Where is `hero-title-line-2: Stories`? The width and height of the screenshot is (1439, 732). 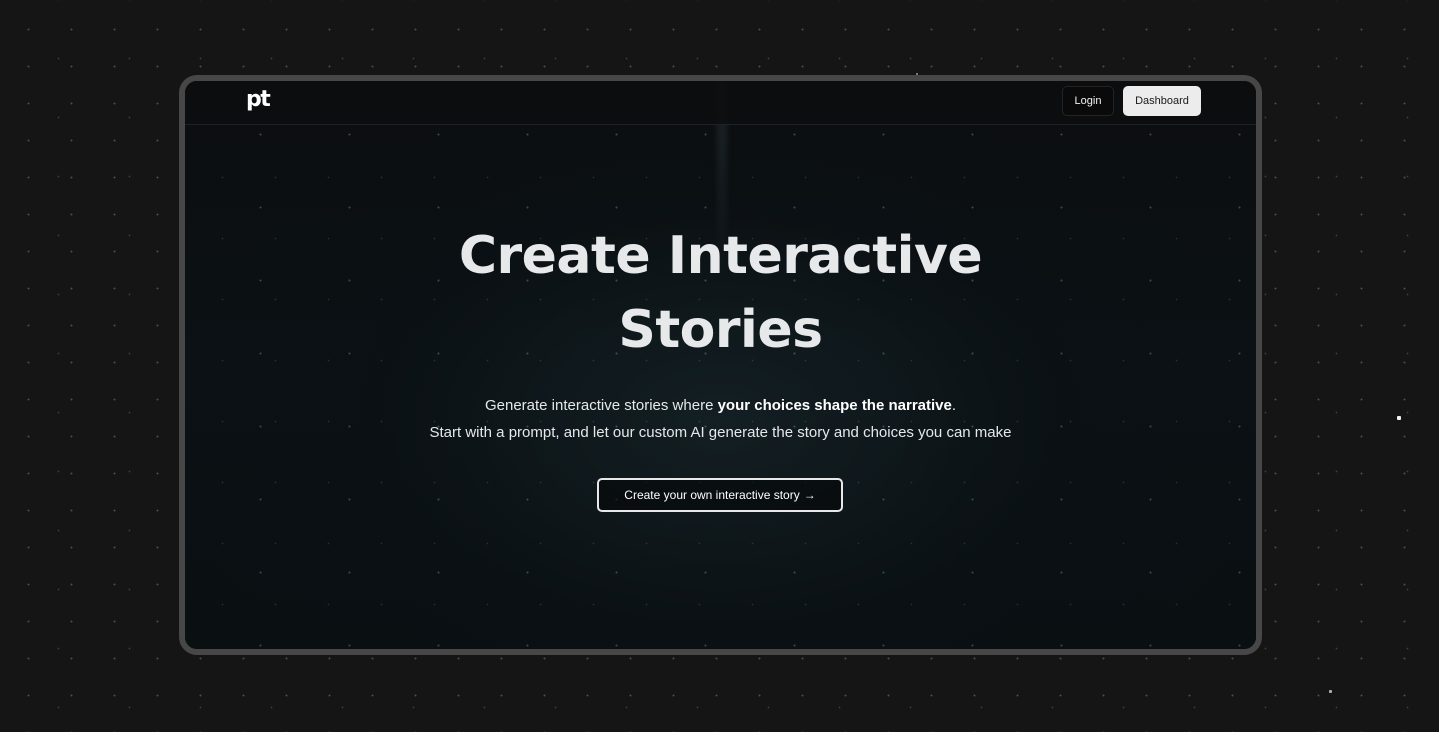 hero-title-line-2: Stories is located at coordinates (720, 330).